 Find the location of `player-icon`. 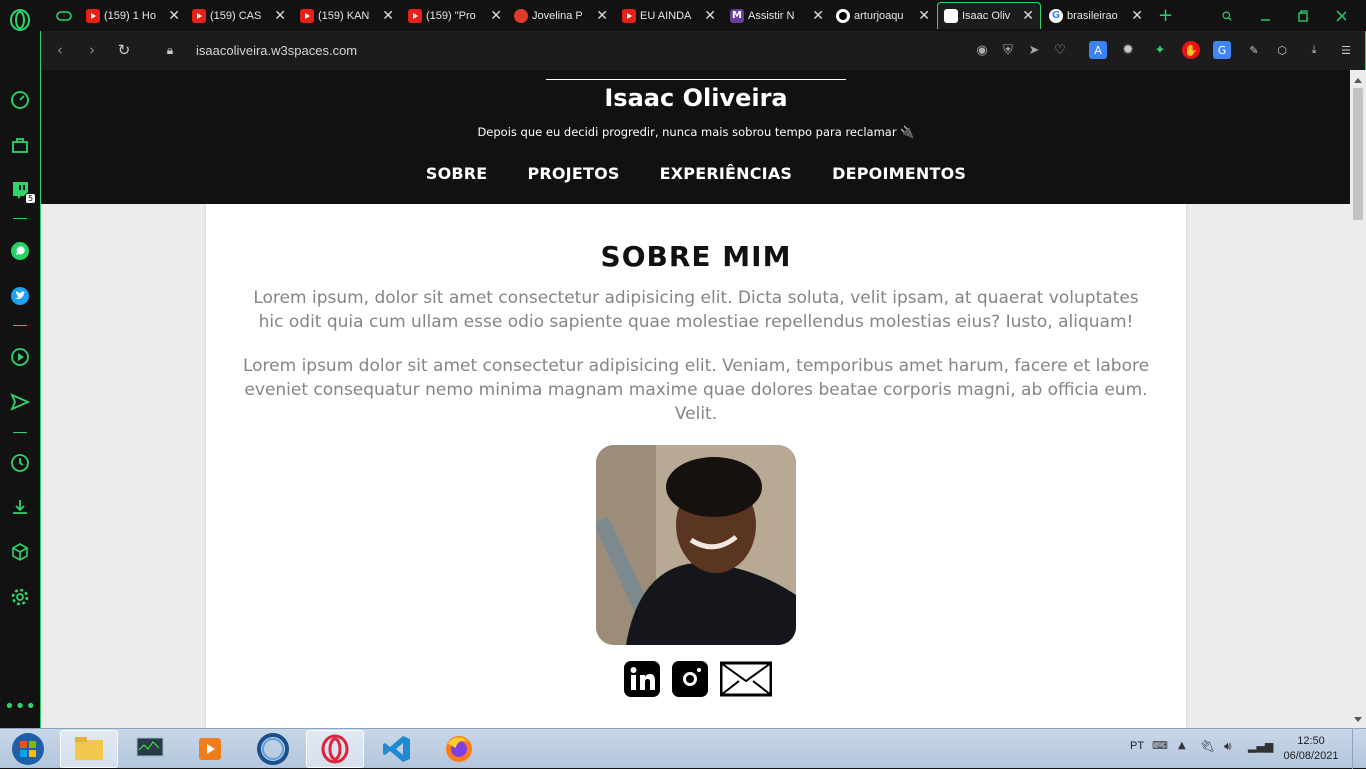

player-icon is located at coordinates (20, 357).